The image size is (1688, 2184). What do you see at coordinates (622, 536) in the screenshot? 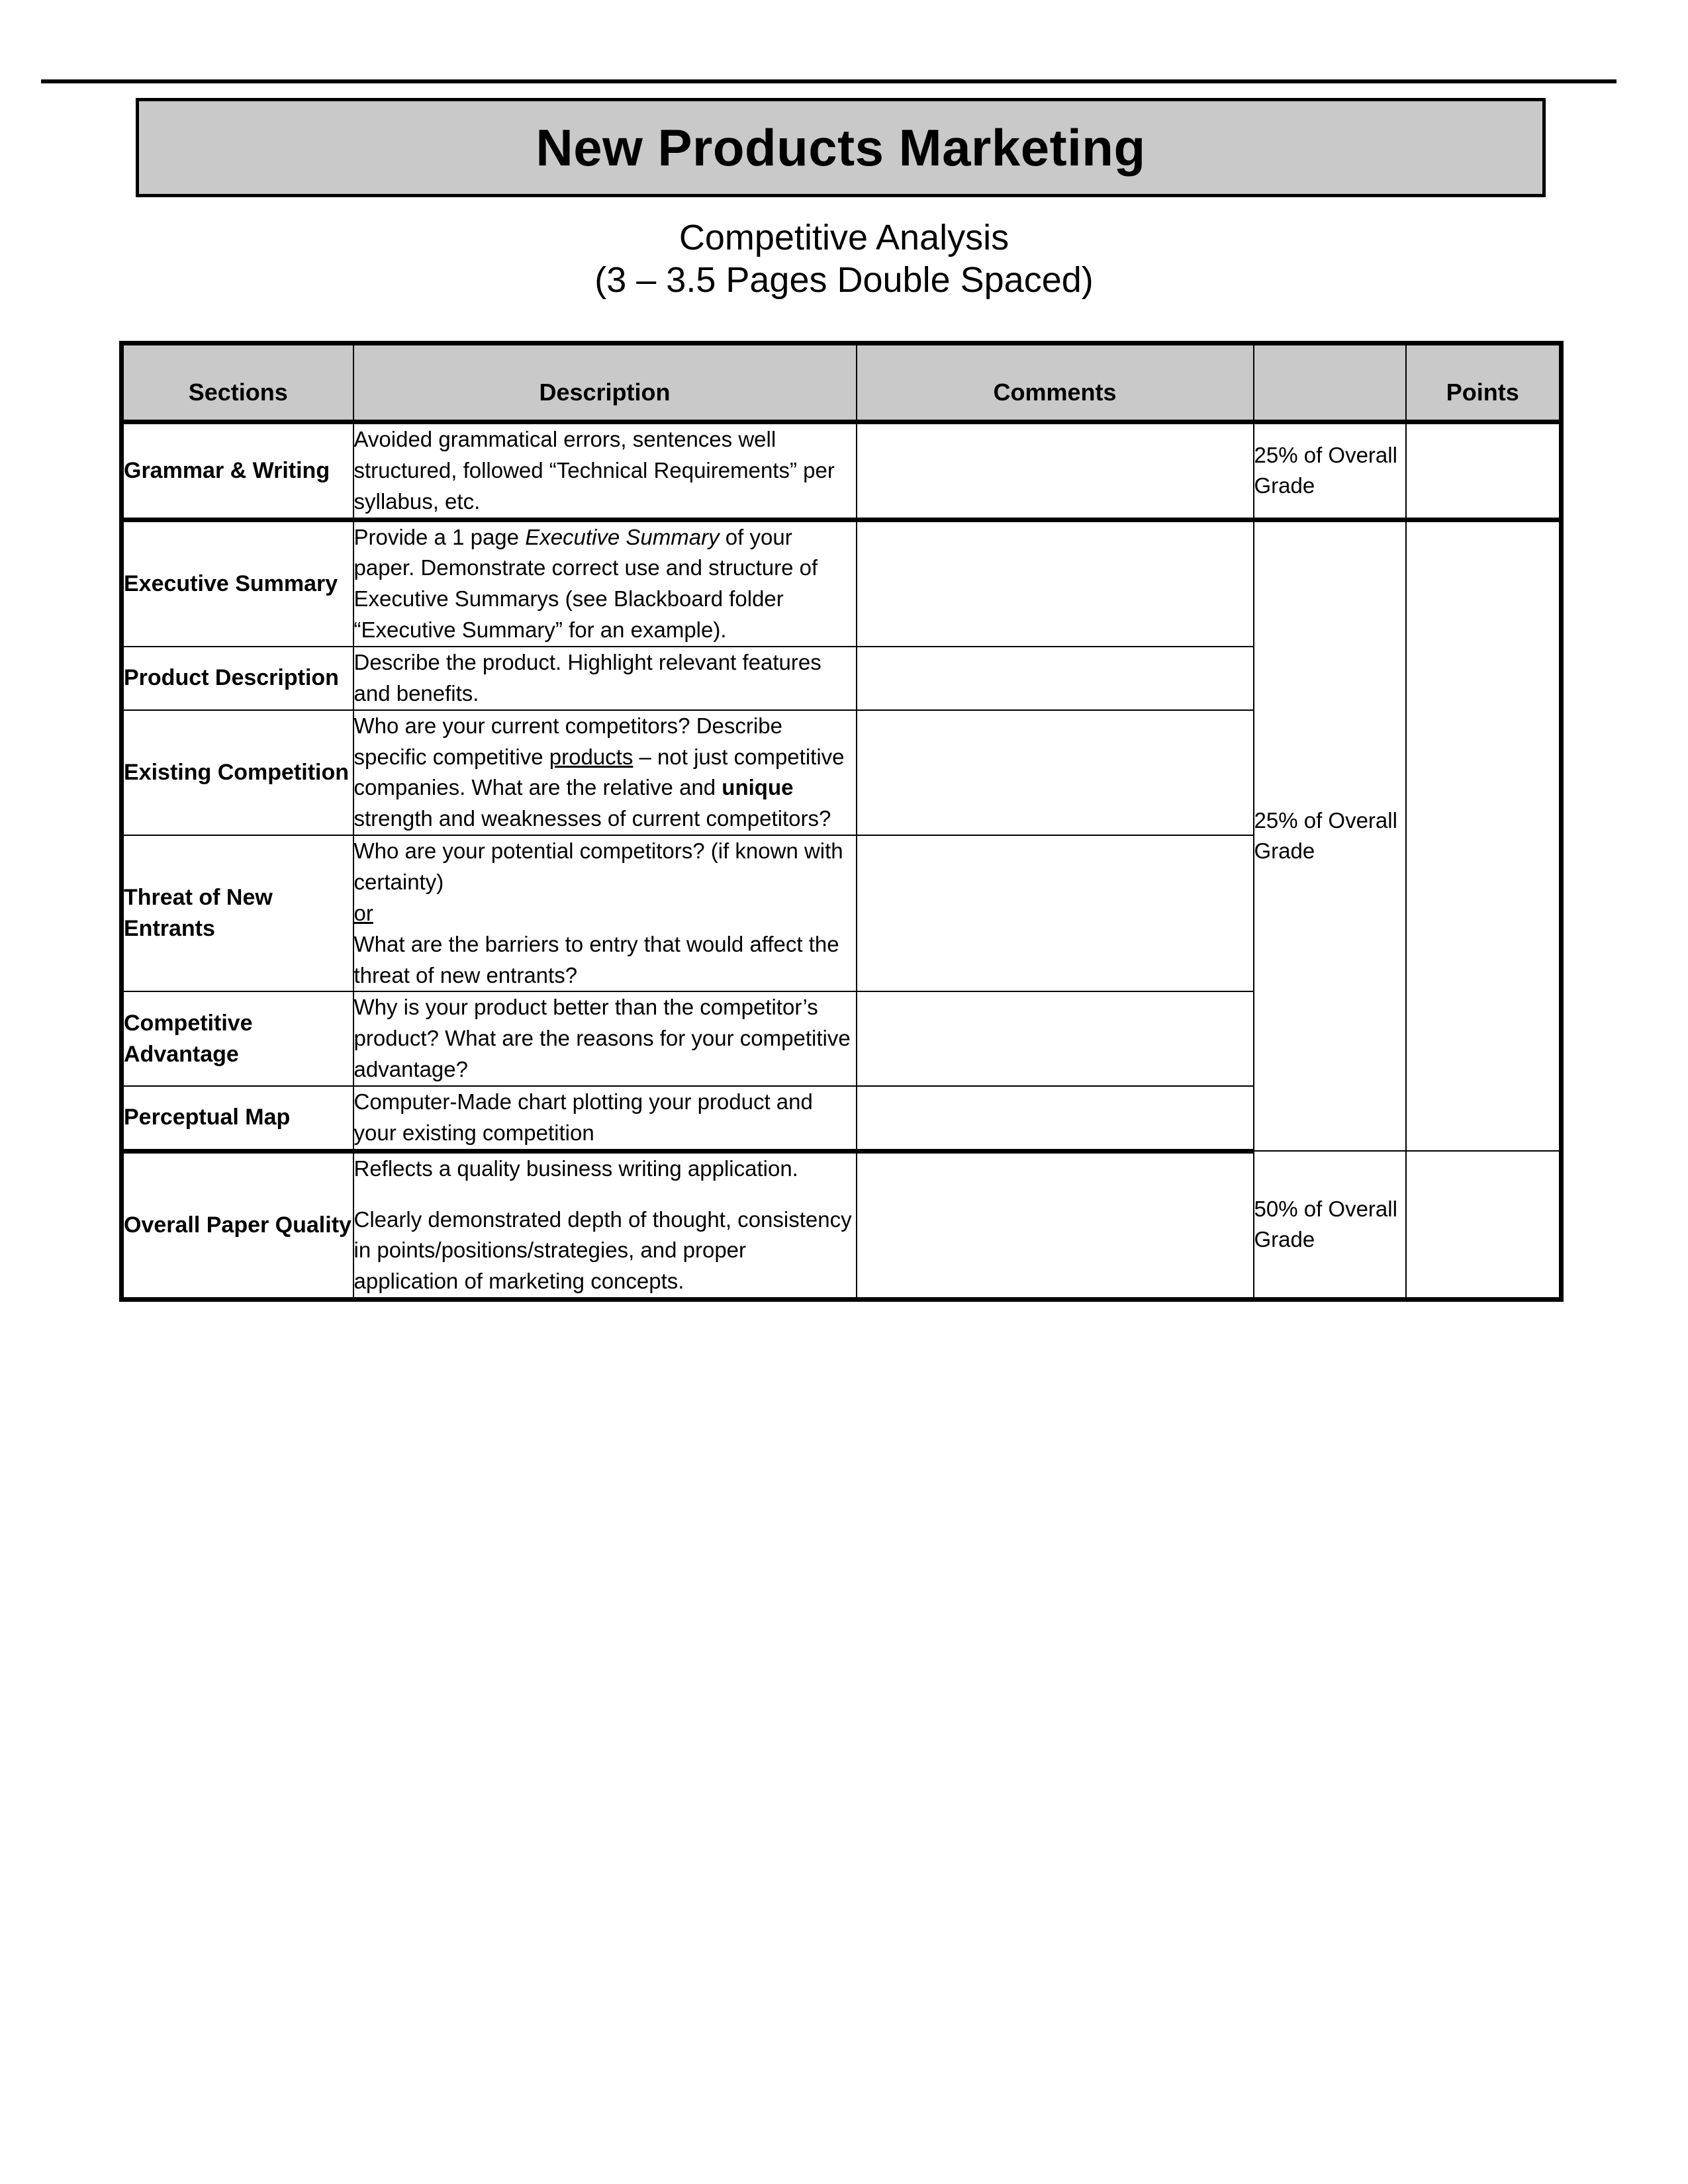
I see `desc-text-italic: Executive Summary` at bounding box center [622, 536].